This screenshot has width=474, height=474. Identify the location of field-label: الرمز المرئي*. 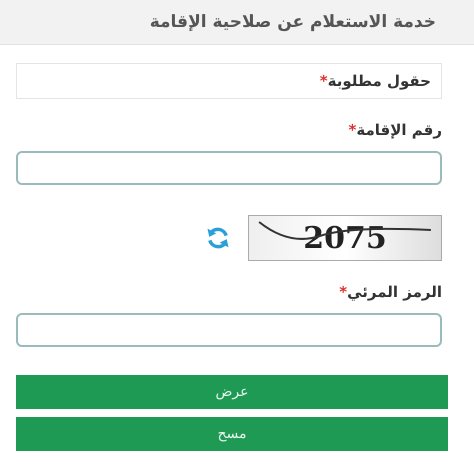
(390, 292).